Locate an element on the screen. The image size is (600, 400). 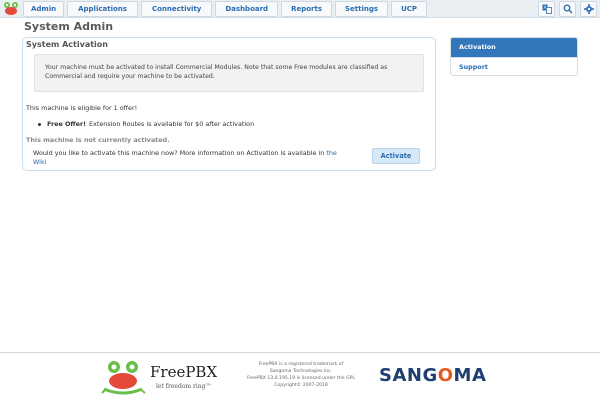
legal-line: Copyright© 2007-2018 is located at coordinates (301, 385).